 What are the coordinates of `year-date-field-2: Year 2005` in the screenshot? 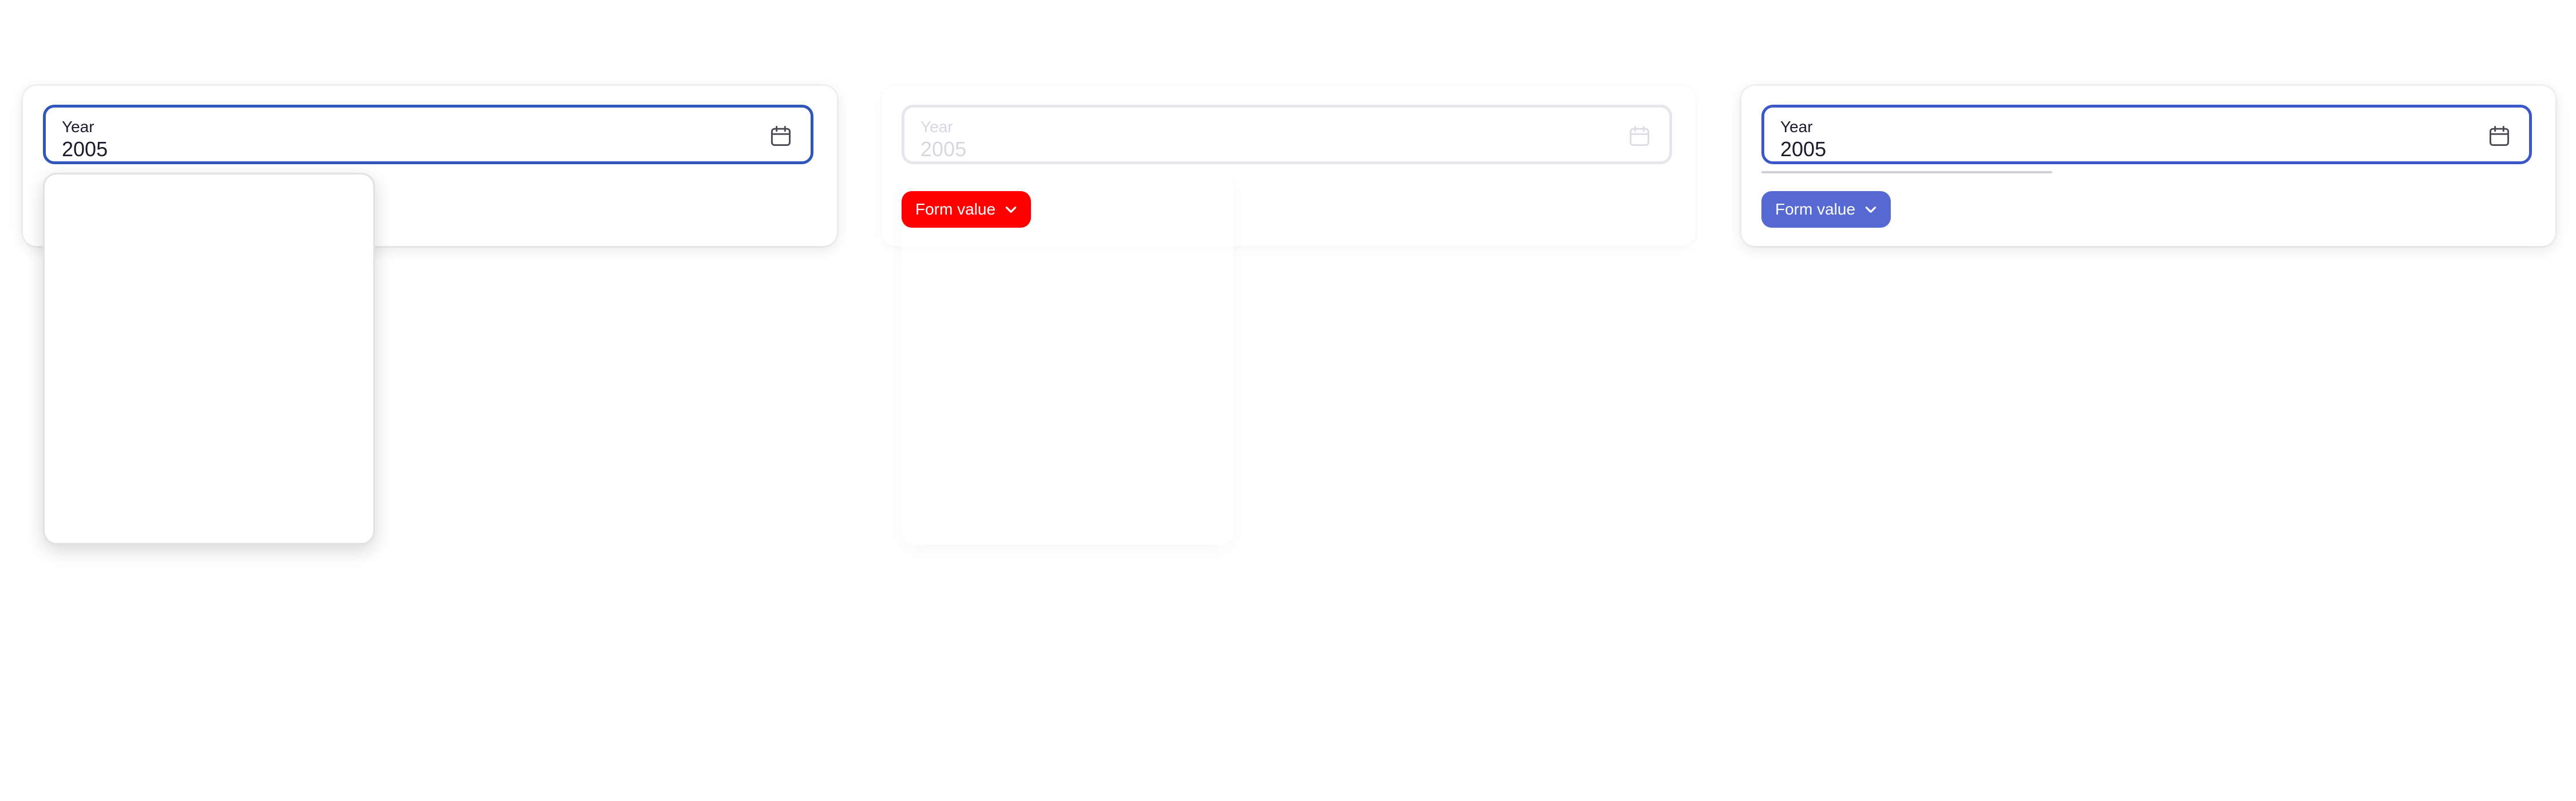 It's located at (1287, 134).